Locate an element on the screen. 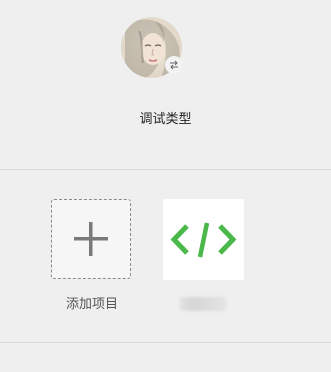  debug-type-title: 调试类型 is located at coordinates (165, 119).